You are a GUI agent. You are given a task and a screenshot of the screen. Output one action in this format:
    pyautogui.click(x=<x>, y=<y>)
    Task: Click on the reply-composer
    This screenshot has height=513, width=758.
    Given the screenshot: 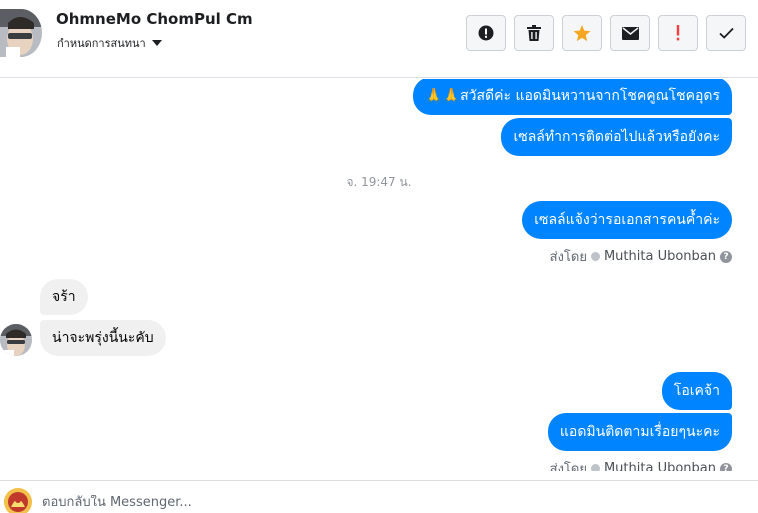 What is the action you would take?
    pyautogui.click(x=379, y=496)
    